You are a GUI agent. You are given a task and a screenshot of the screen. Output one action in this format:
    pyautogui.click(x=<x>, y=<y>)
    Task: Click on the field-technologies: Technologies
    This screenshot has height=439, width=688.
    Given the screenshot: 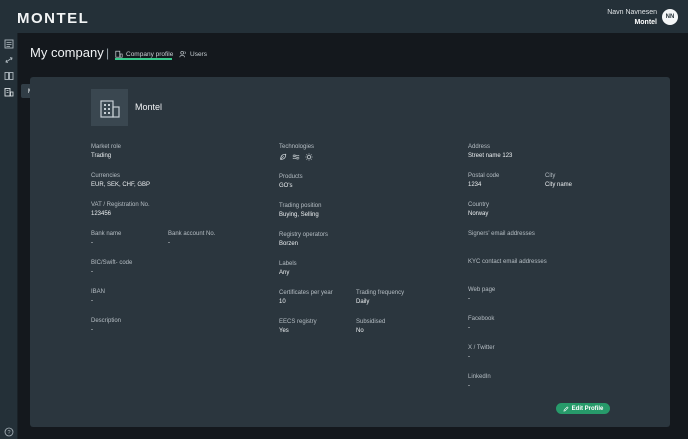 What is the action you would take?
    pyautogui.click(x=296, y=152)
    